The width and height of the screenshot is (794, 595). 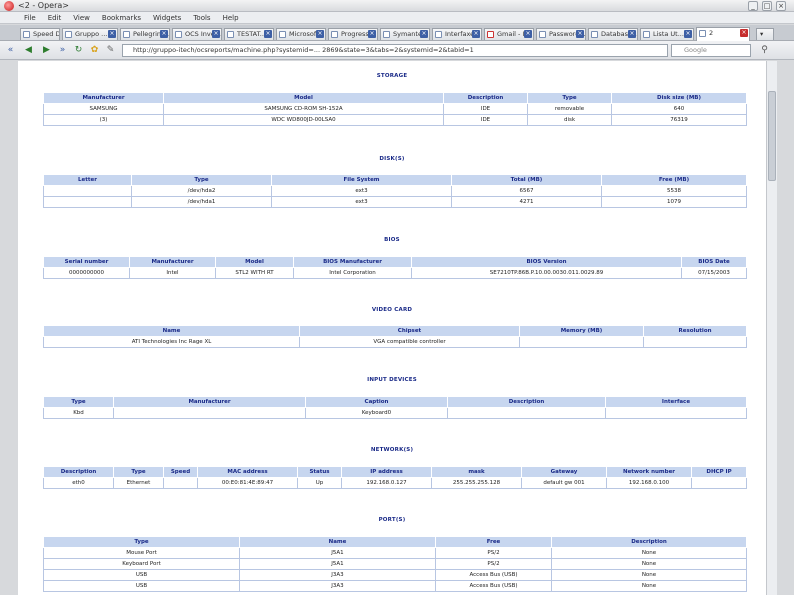 What do you see at coordinates (46, 50) in the screenshot?
I see `forward-arrow-icon: ▶` at bounding box center [46, 50].